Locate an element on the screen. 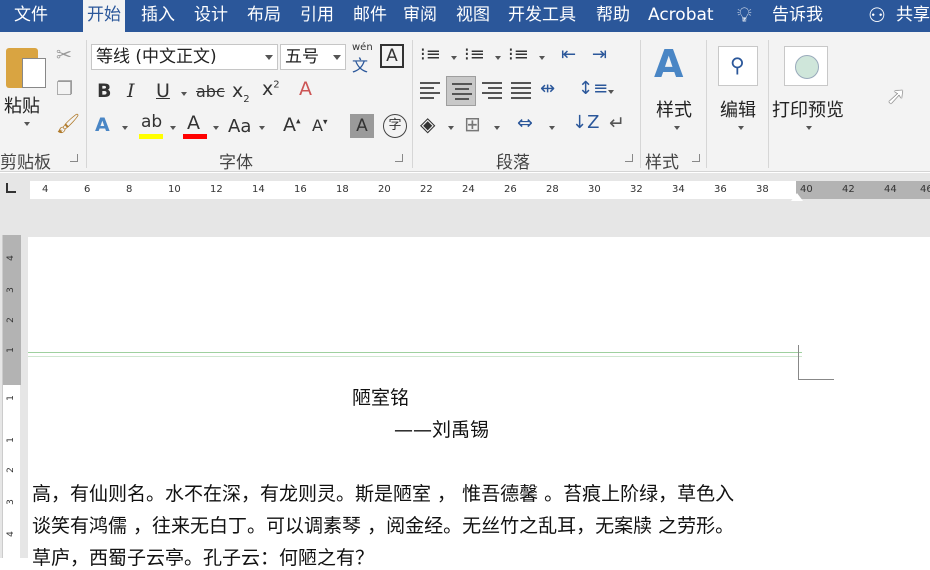  paragraph-line: 谈笑有鸿儒 ，往来无白丁。可以调素琴 ，阅金经。无丝竹之乱耳，无案牍 之劳形。 is located at coordinates (383, 524).